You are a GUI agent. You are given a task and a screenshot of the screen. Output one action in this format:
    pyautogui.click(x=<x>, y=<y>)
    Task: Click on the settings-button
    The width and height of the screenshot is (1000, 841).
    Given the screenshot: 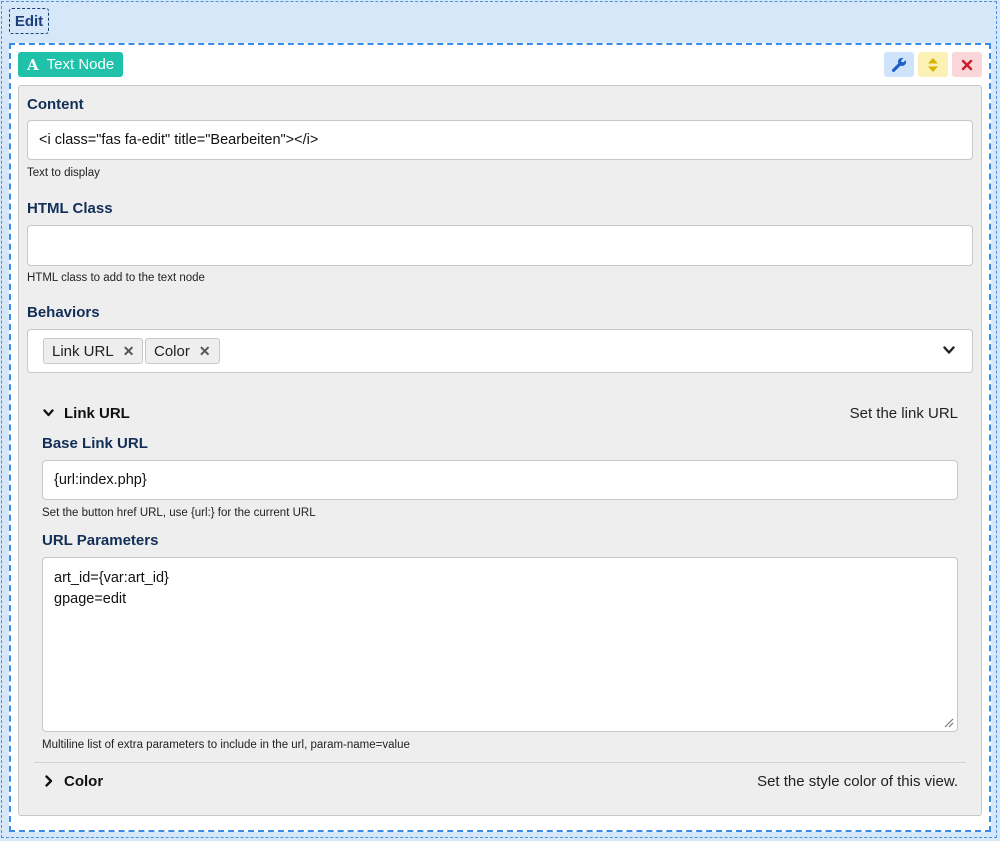 What is the action you would take?
    pyautogui.click(x=899, y=64)
    